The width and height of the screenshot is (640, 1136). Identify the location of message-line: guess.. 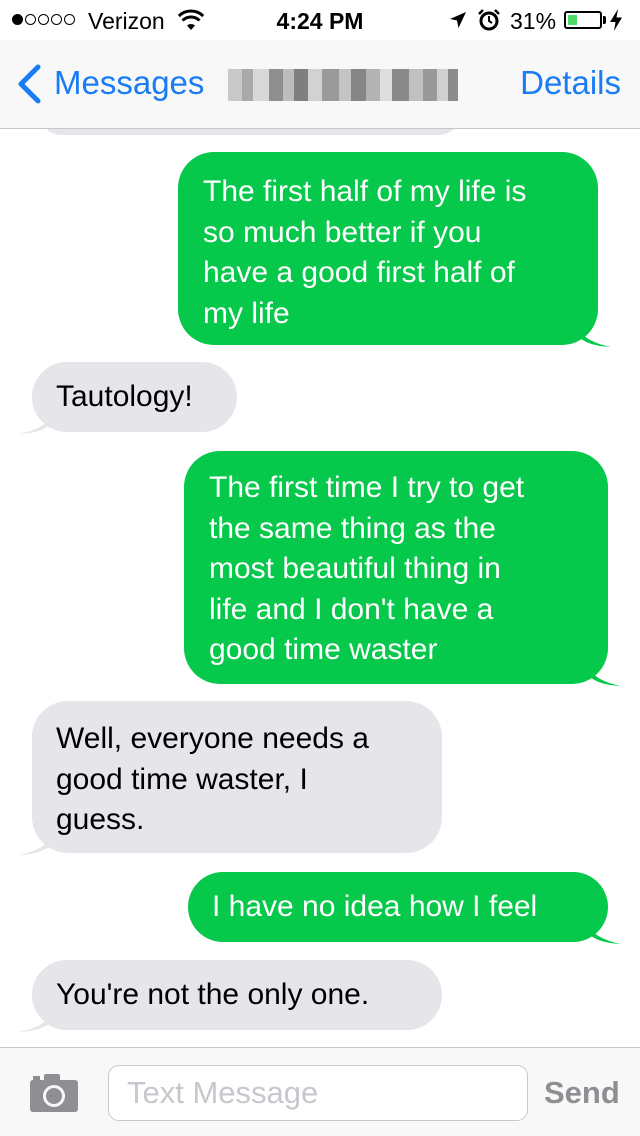
(100, 819).